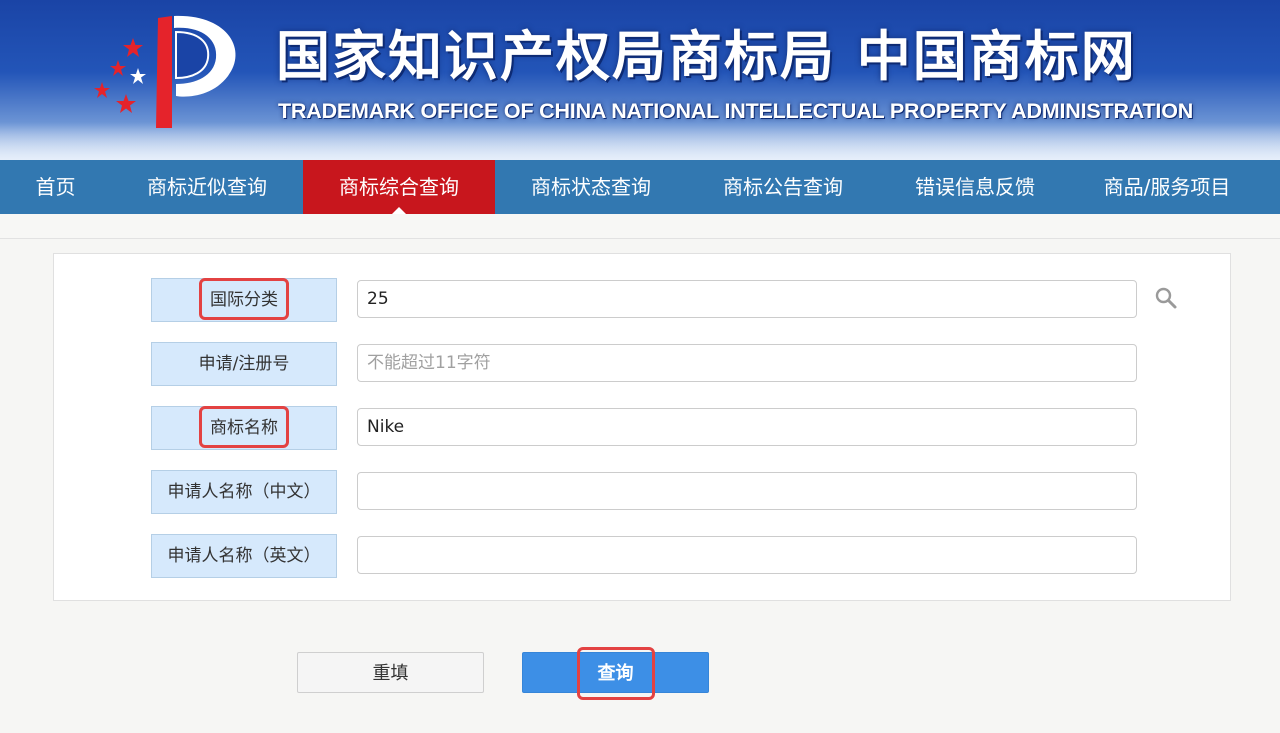  What do you see at coordinates (244, 492) in the screenshot?
I see `applicant-cn-label: 申请人名称（中文）` at bounding box center [244, 492].